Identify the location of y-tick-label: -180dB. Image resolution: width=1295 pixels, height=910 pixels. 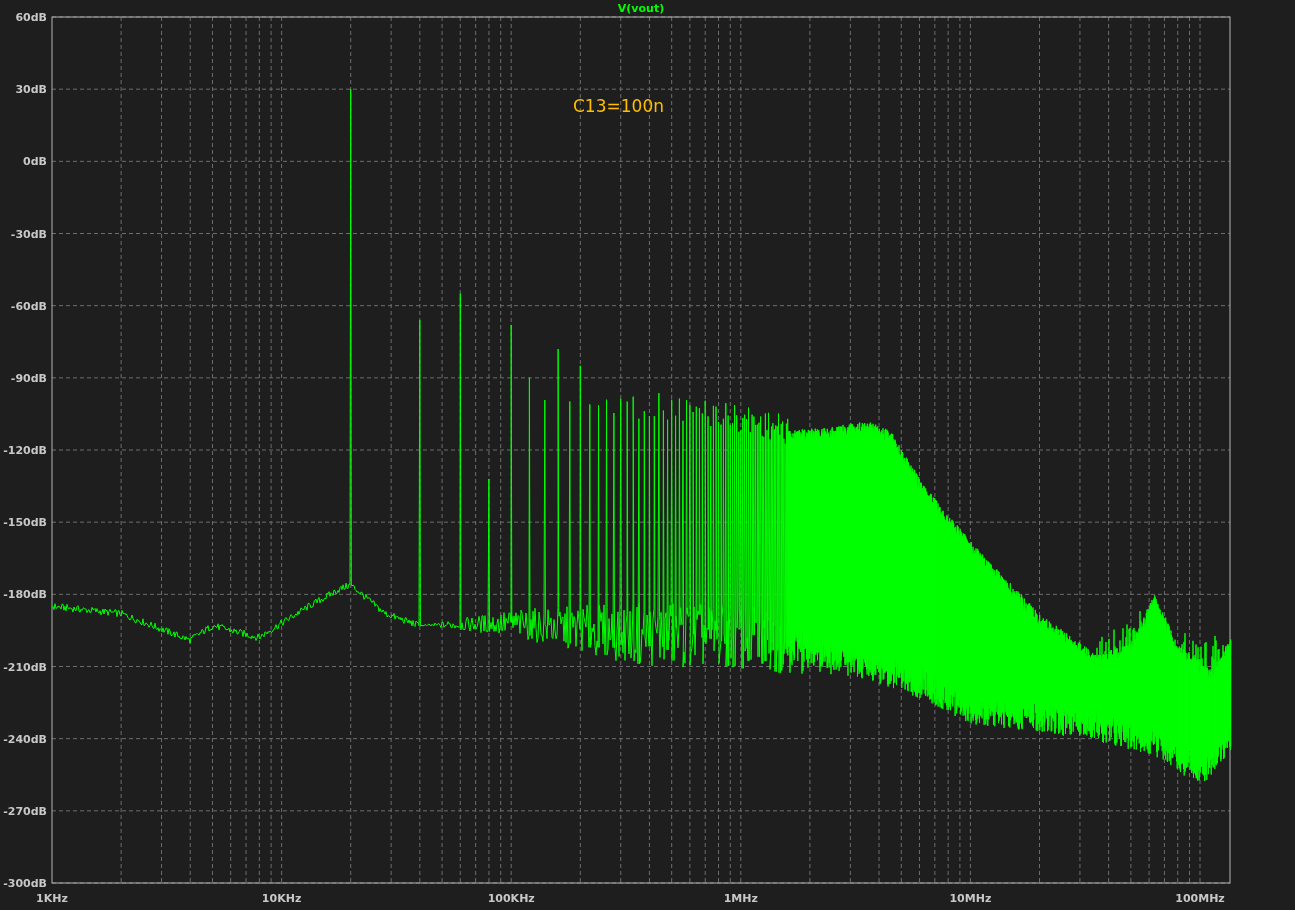
(25, 595).